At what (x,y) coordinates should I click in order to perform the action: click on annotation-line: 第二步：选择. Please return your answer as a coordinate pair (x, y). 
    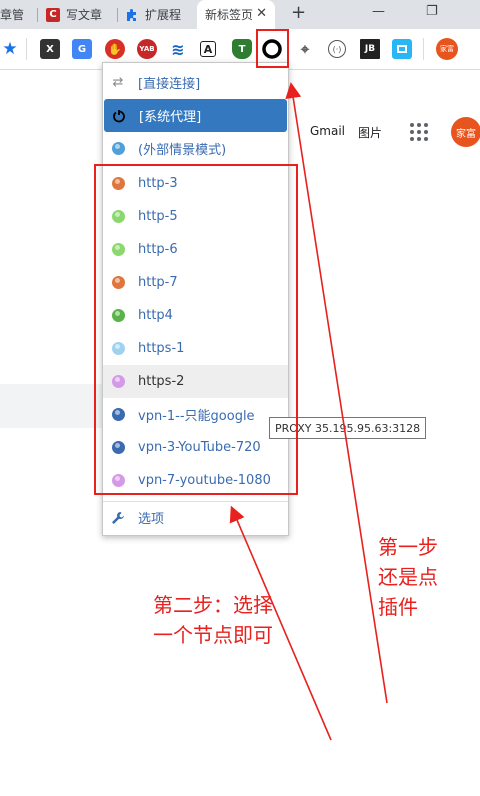
    Looking at the image, I should click on (213, 605).